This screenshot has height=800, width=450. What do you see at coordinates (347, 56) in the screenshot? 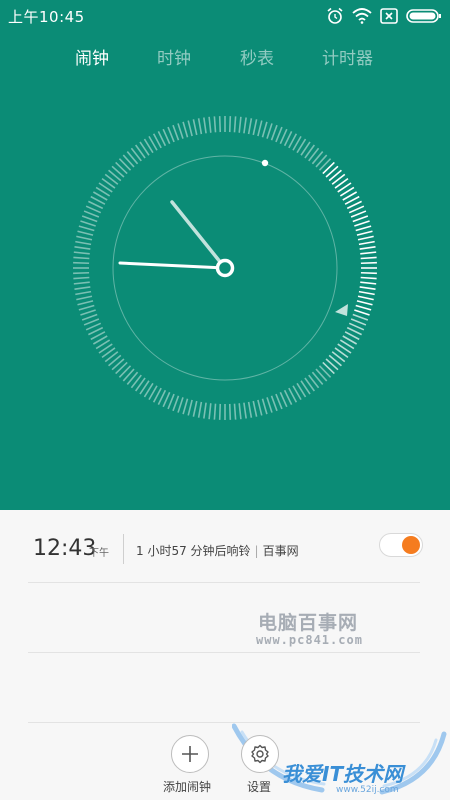
I see `tab-timer: 计时器` at bounding box center [347, 56].